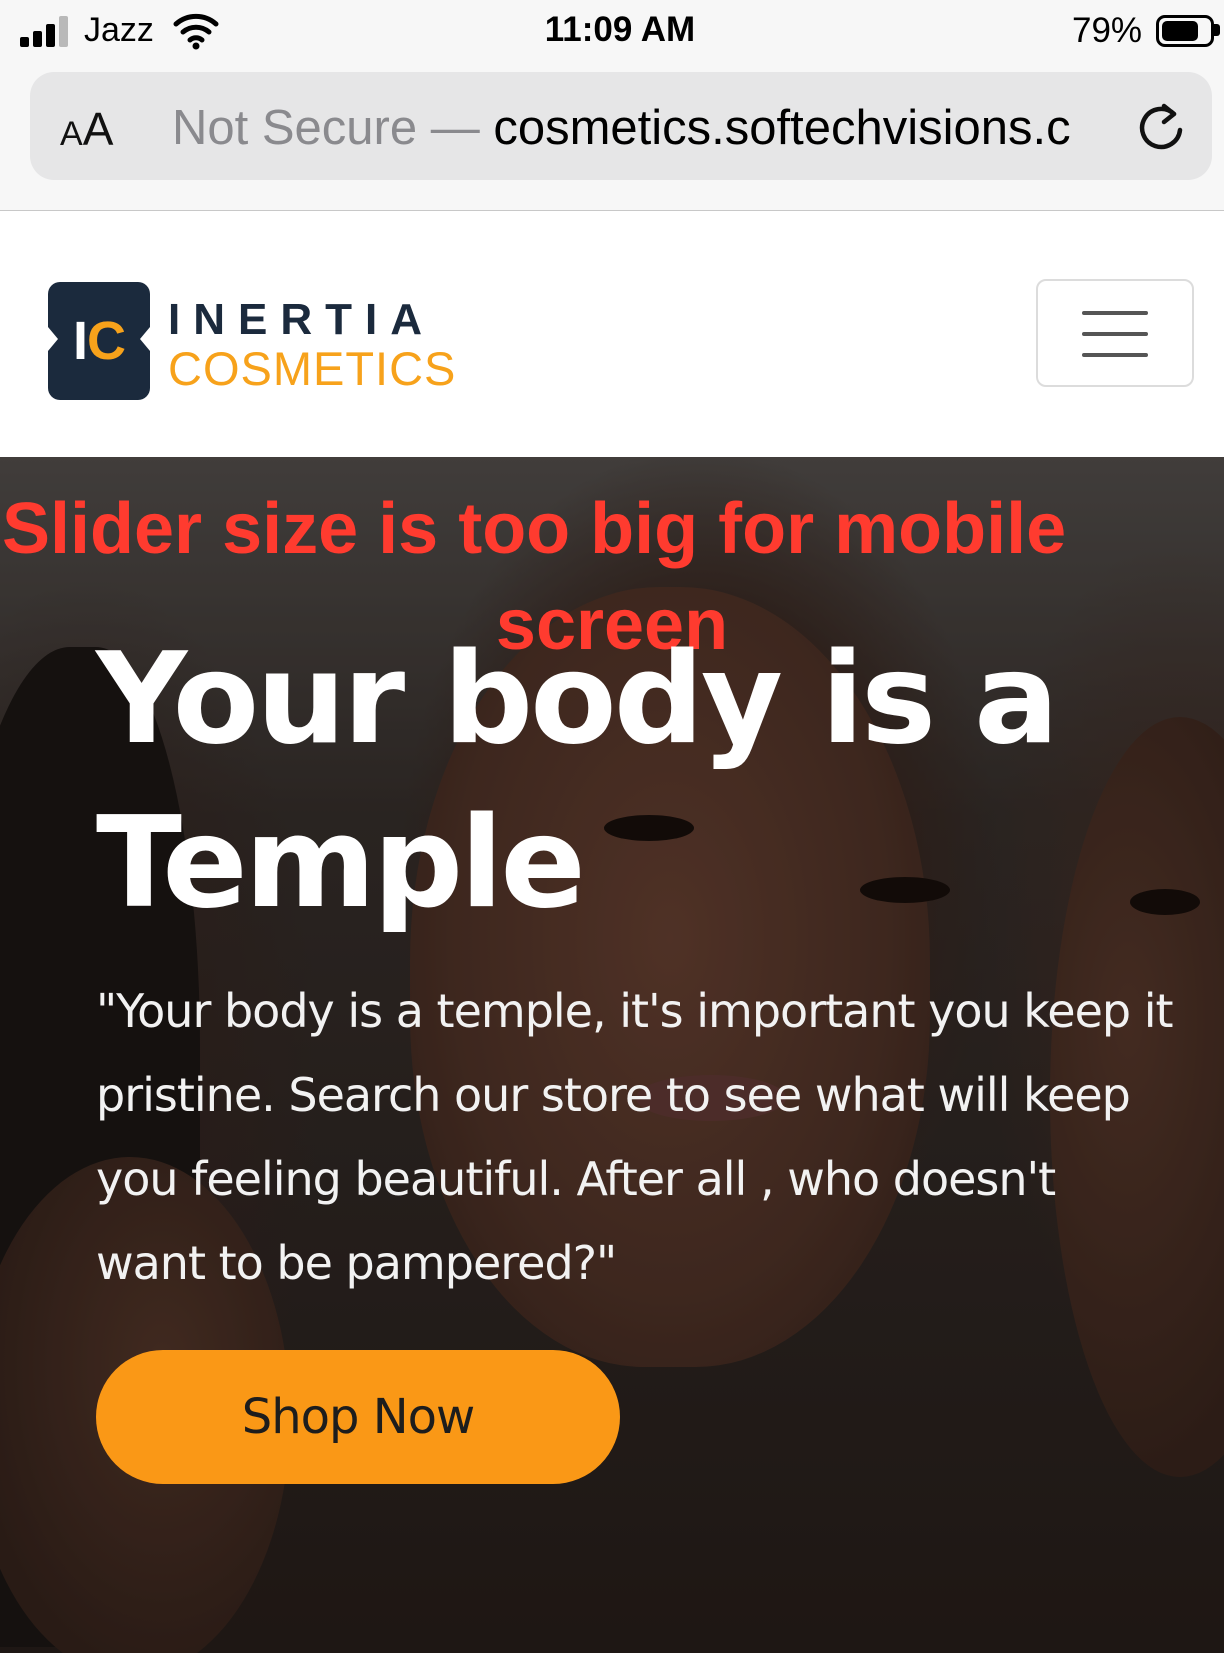  What do you see at coordinates (775, 128) in the screenshot?
I see `url-text: cosmetics.softechvisions.c` at bounding box center [775, 128].